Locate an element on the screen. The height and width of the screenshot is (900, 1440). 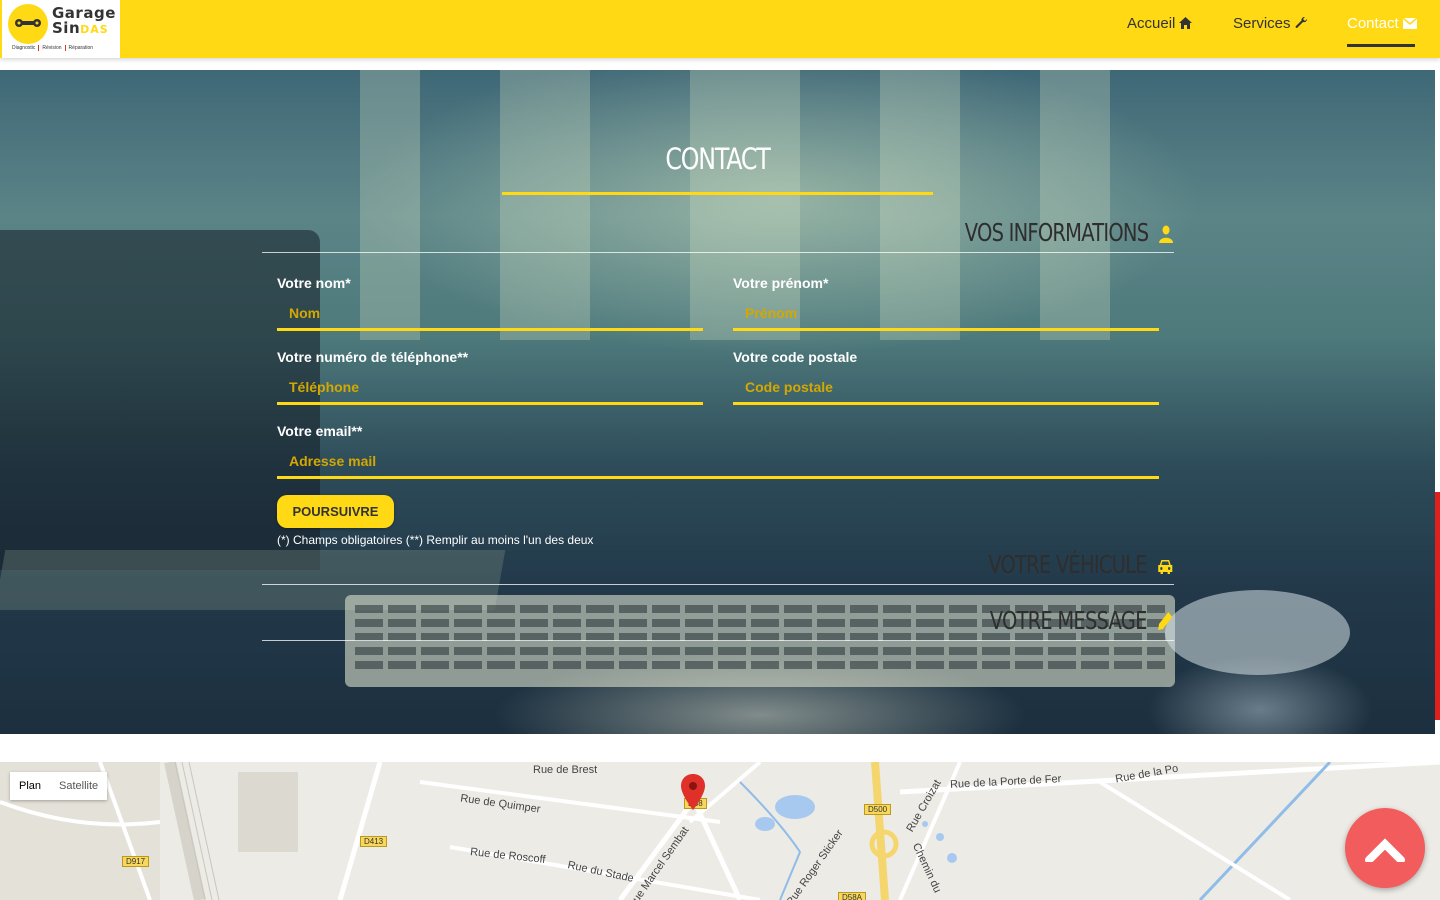
scroll-to-top-button is located at coordinates (1385, 848).